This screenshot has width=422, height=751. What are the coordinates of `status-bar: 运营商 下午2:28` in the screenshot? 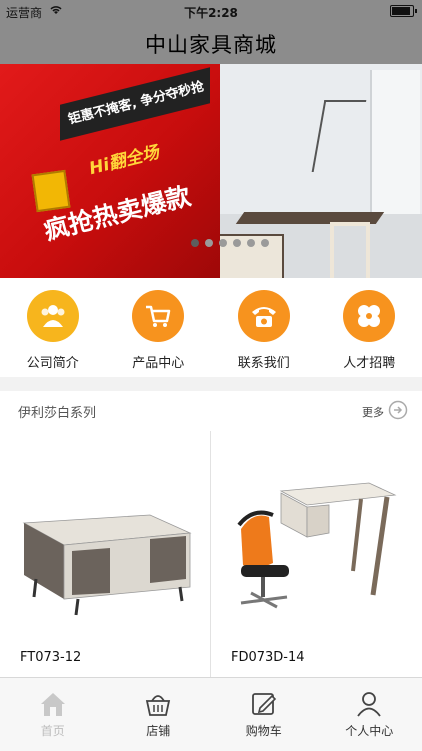 It's located at (211, 11).